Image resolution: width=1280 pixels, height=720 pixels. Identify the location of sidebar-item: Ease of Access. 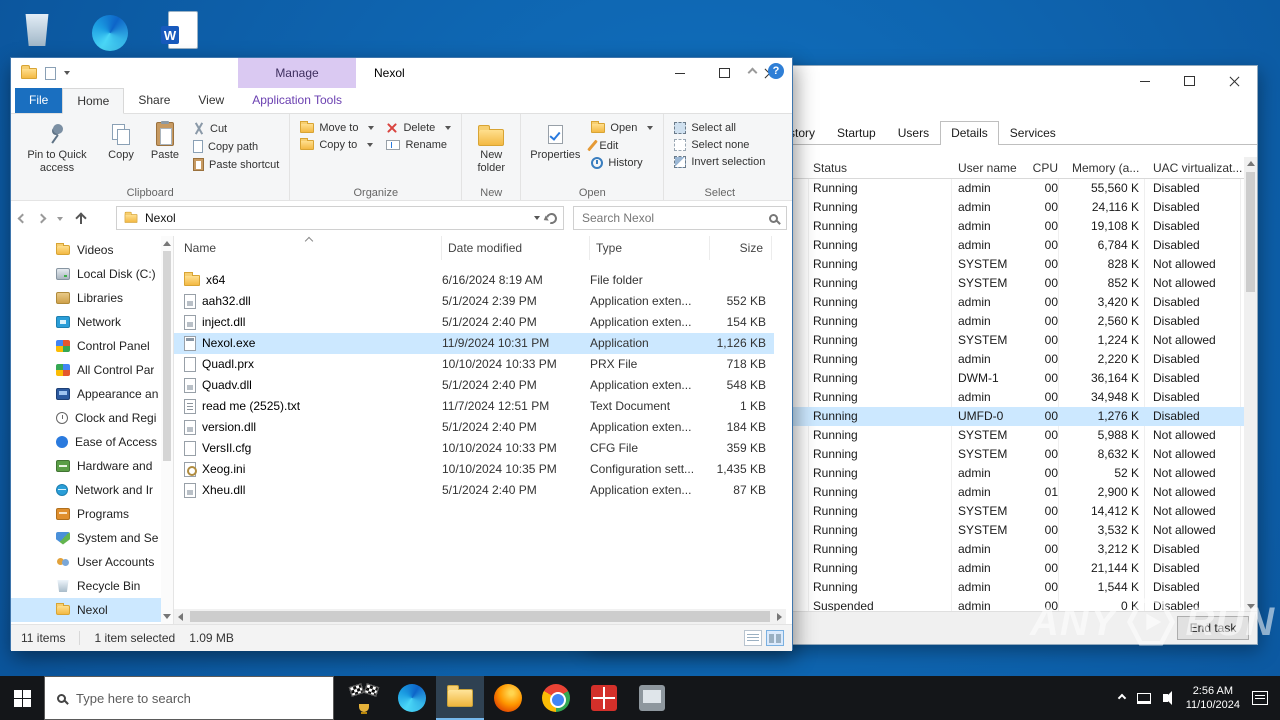
(86, 442).